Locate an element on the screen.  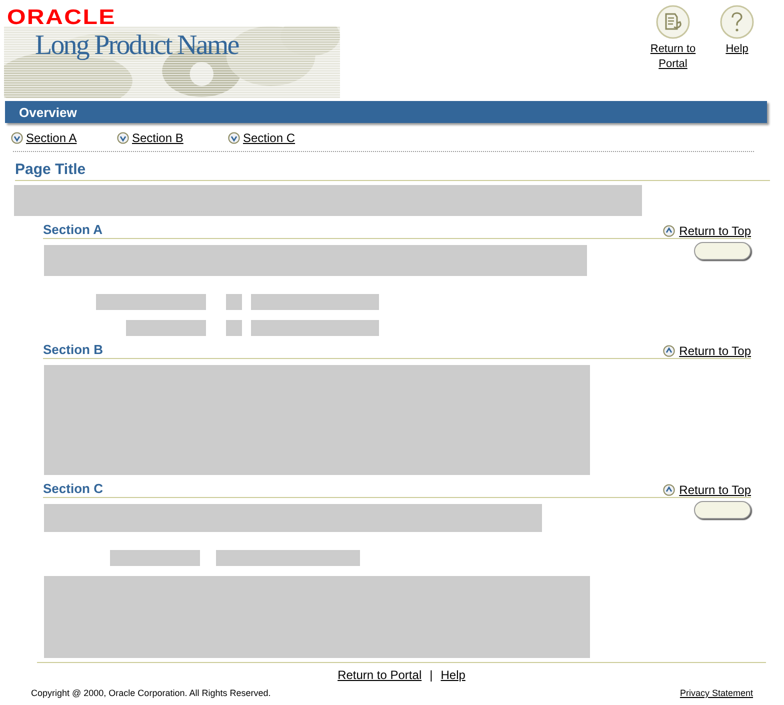
section-link: Section A is located at coordinates (51, 138).